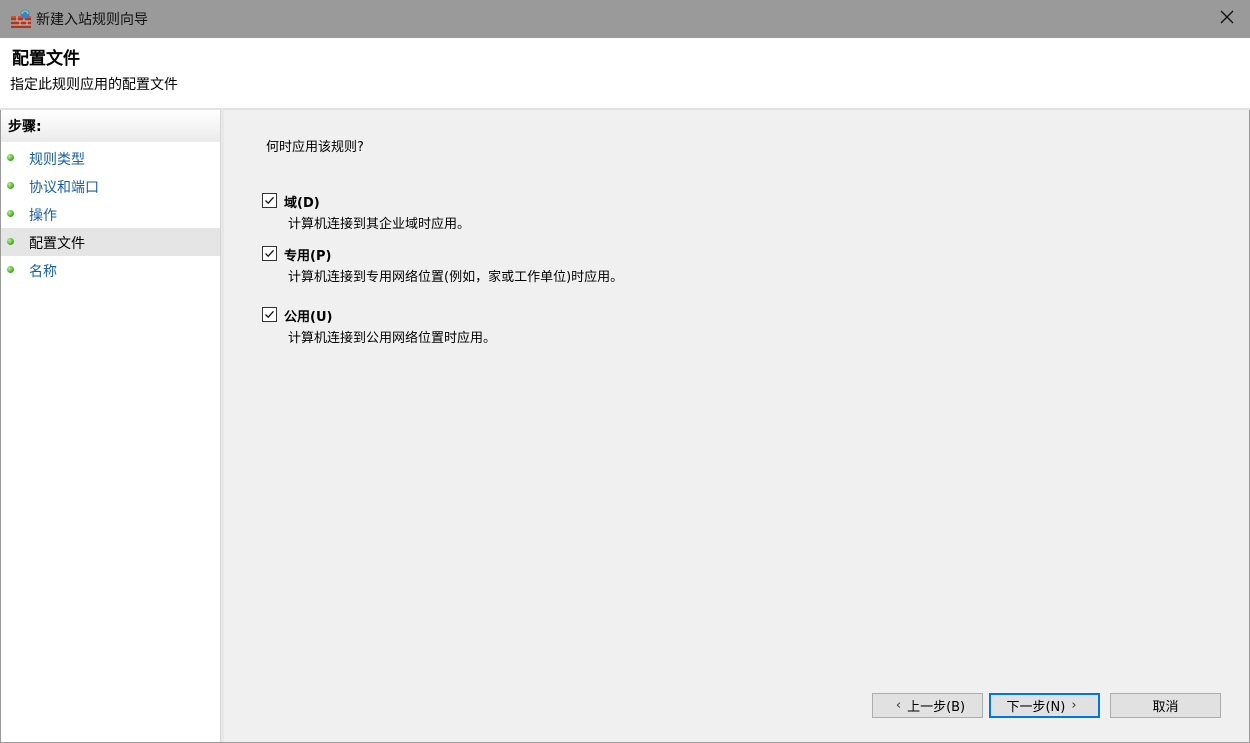 The height and width of the screenshot is (743, 1250). What do you see at coordinates (625, 19) in the screenshot?
I see `title-bar: 新建入站规则向导` at bounding box center [625, 19].